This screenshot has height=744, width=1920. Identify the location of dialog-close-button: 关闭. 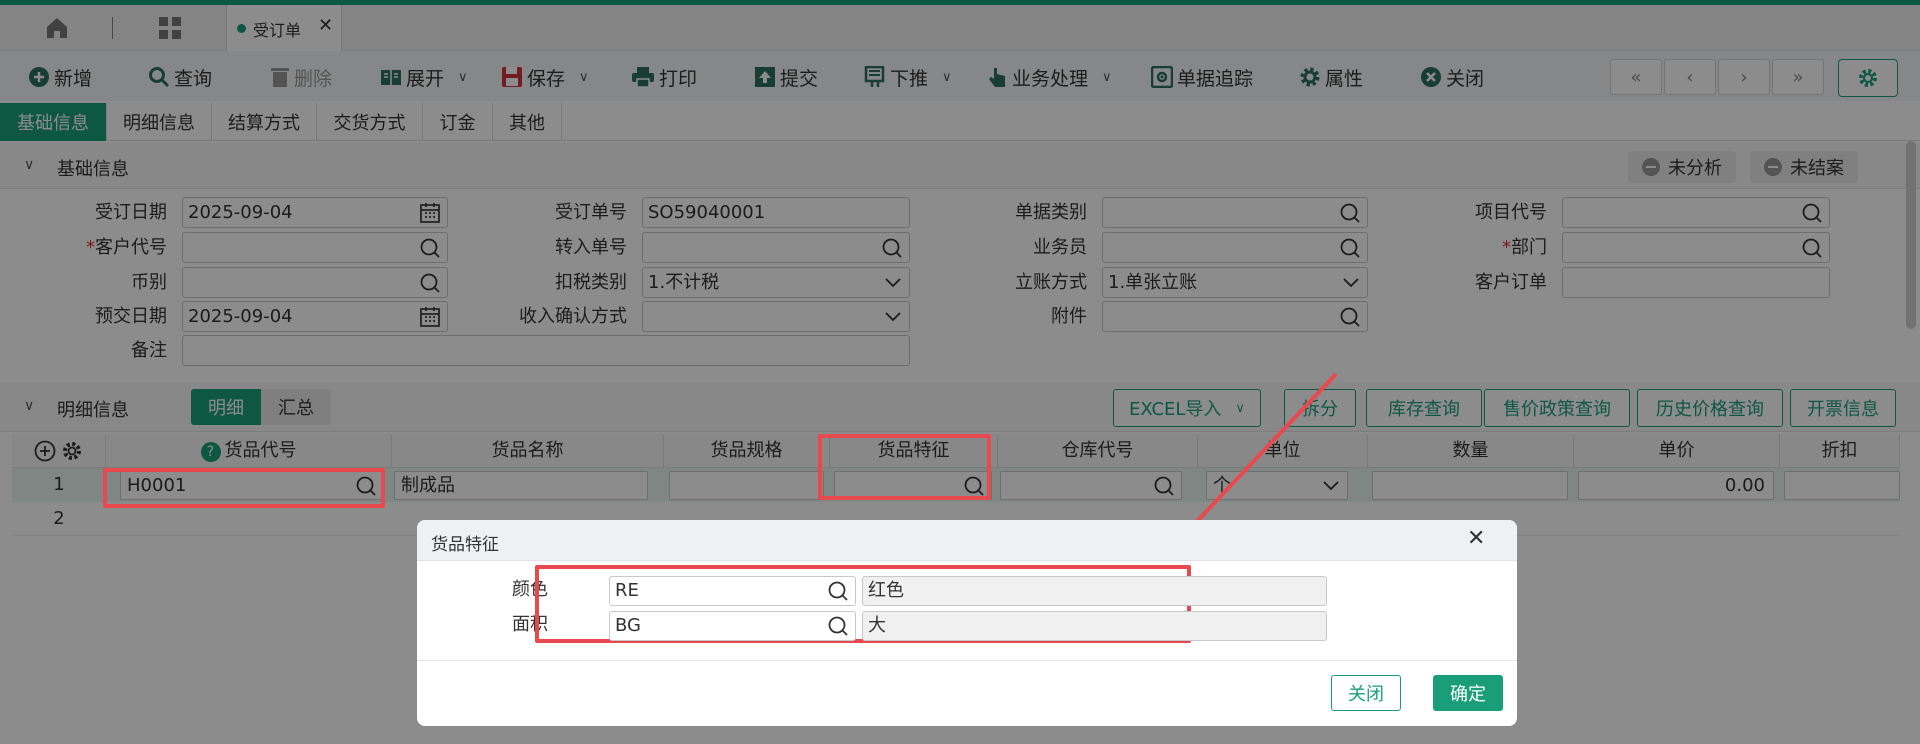
(1366, 693).